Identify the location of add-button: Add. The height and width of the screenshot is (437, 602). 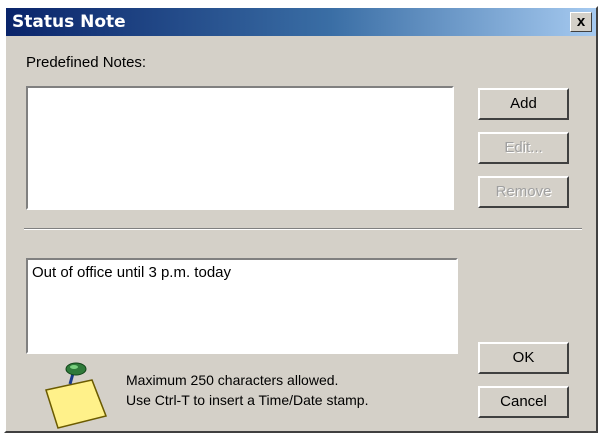
(523, 104).